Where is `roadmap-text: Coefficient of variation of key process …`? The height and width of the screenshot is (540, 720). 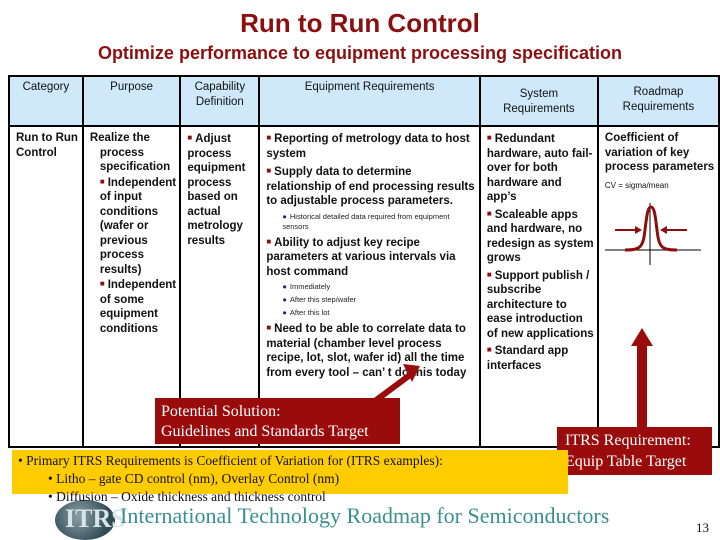
roadmap-text: Coefficient of variation of key process … is located at coordinates (659, 152).